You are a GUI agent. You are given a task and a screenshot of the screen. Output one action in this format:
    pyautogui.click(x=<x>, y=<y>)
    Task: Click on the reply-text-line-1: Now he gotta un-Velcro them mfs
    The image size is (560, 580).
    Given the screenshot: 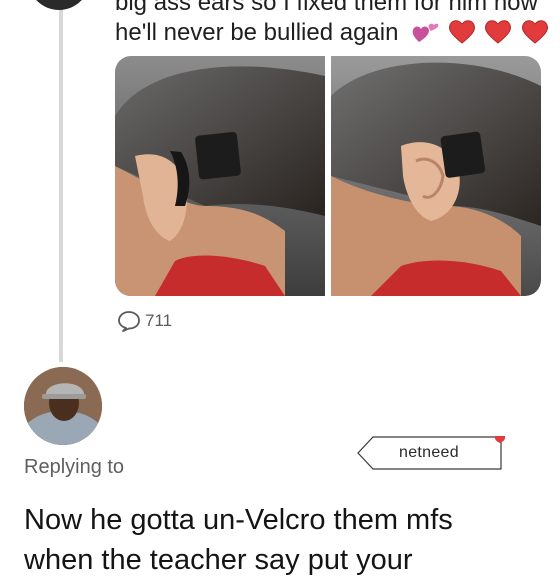 What is the action you would take?
    pyautogui.click(x=238, y=520)
    